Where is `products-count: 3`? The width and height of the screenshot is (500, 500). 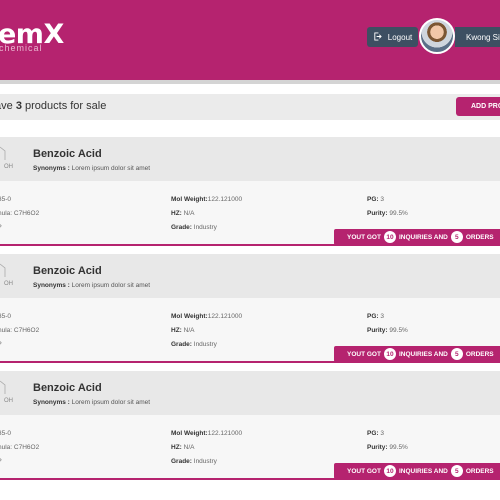
products-count: 3 is located at coordinates (18, 106).